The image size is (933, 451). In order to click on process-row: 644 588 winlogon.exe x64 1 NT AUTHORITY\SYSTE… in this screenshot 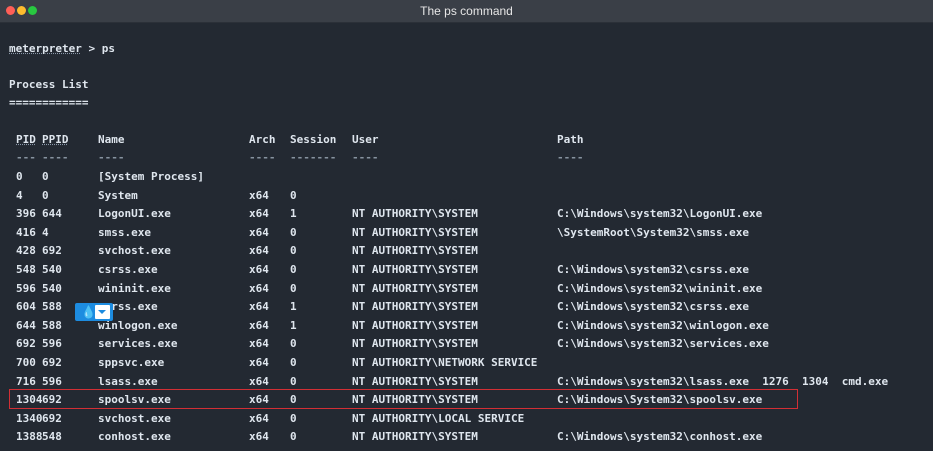, I will do `click(466, 328)`.